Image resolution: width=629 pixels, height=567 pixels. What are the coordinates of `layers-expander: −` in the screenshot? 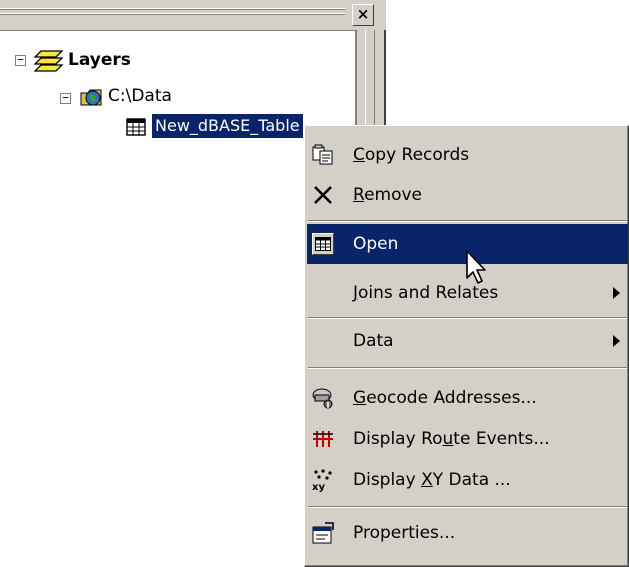 It's located at (20, 59).